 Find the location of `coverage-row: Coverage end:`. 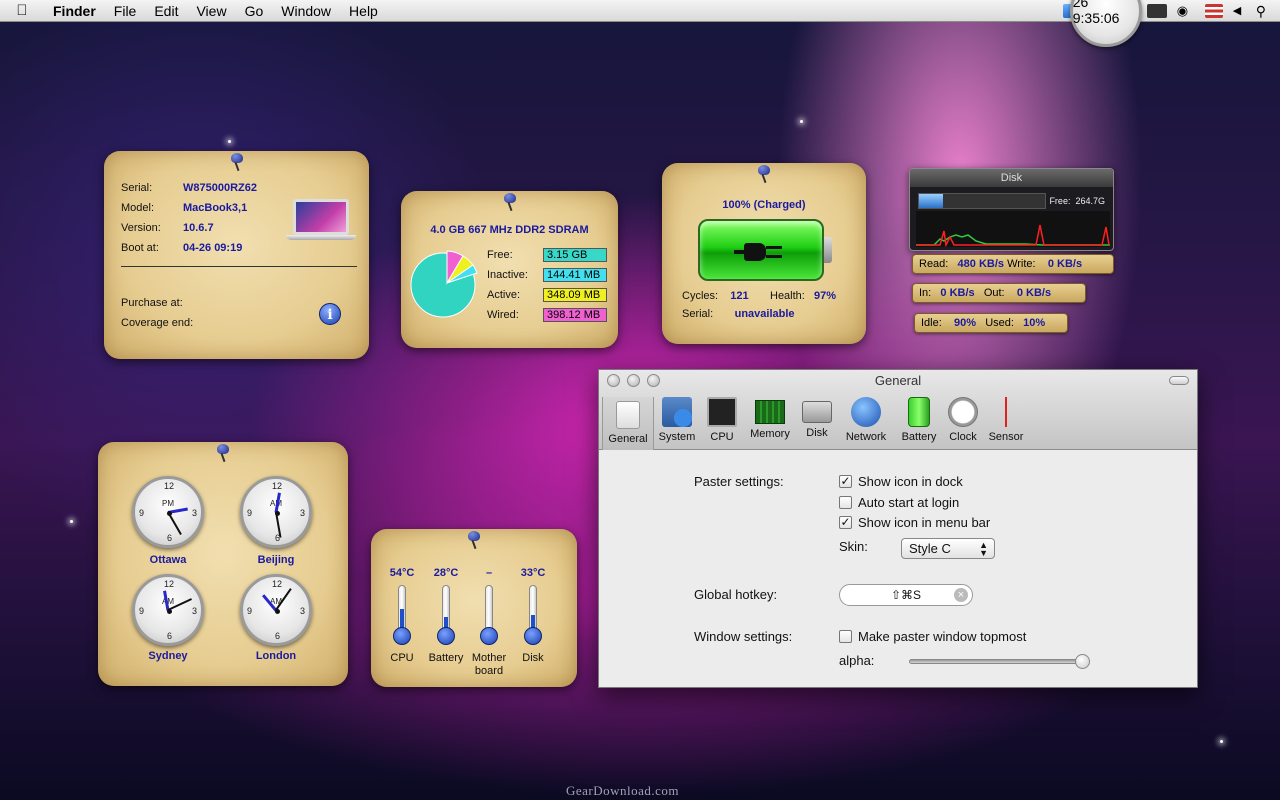

coverage-row: Coverage end: is located at coordinates (157, 323).